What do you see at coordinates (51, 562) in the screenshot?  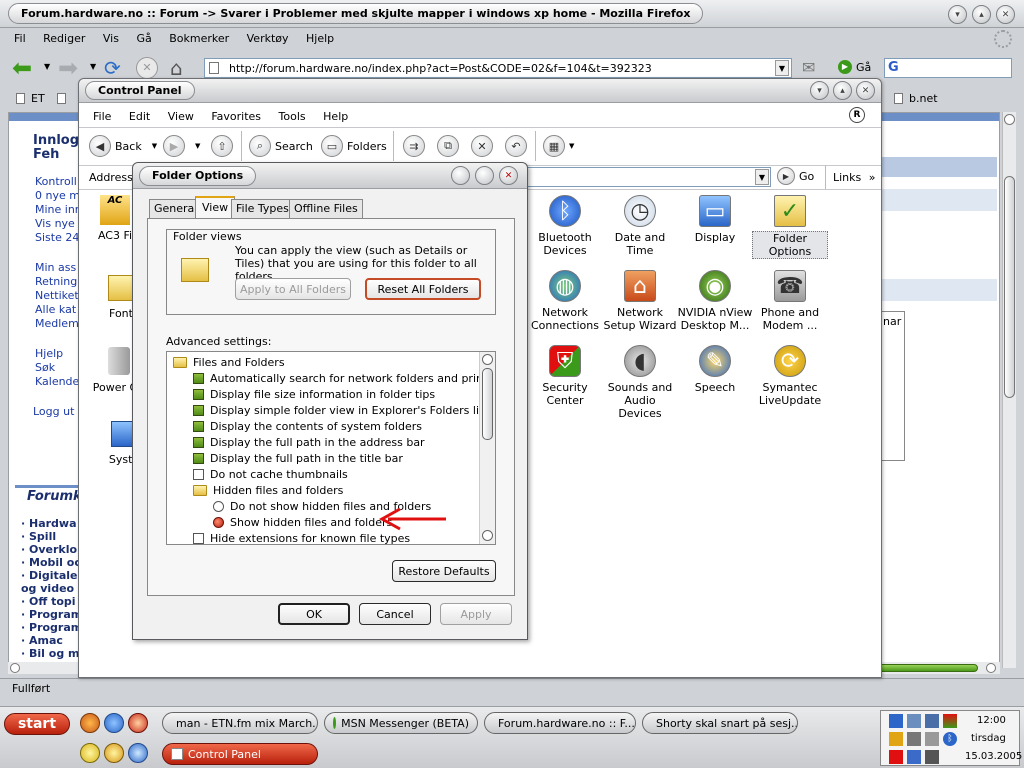 I see `forum-category-item: · Mobil oc` at bounding box center [51, 562].